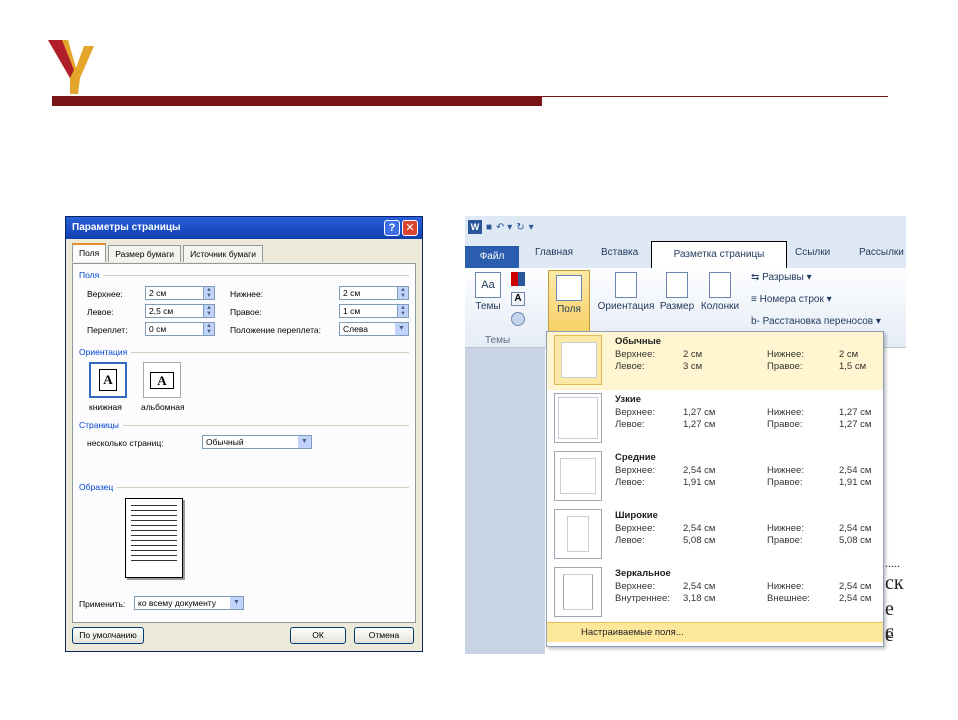 The image size is (958, 720). Describe the element at coordinates (247, 294) in the screenshot. I see `bottom-label: Нижнее:` at that location.